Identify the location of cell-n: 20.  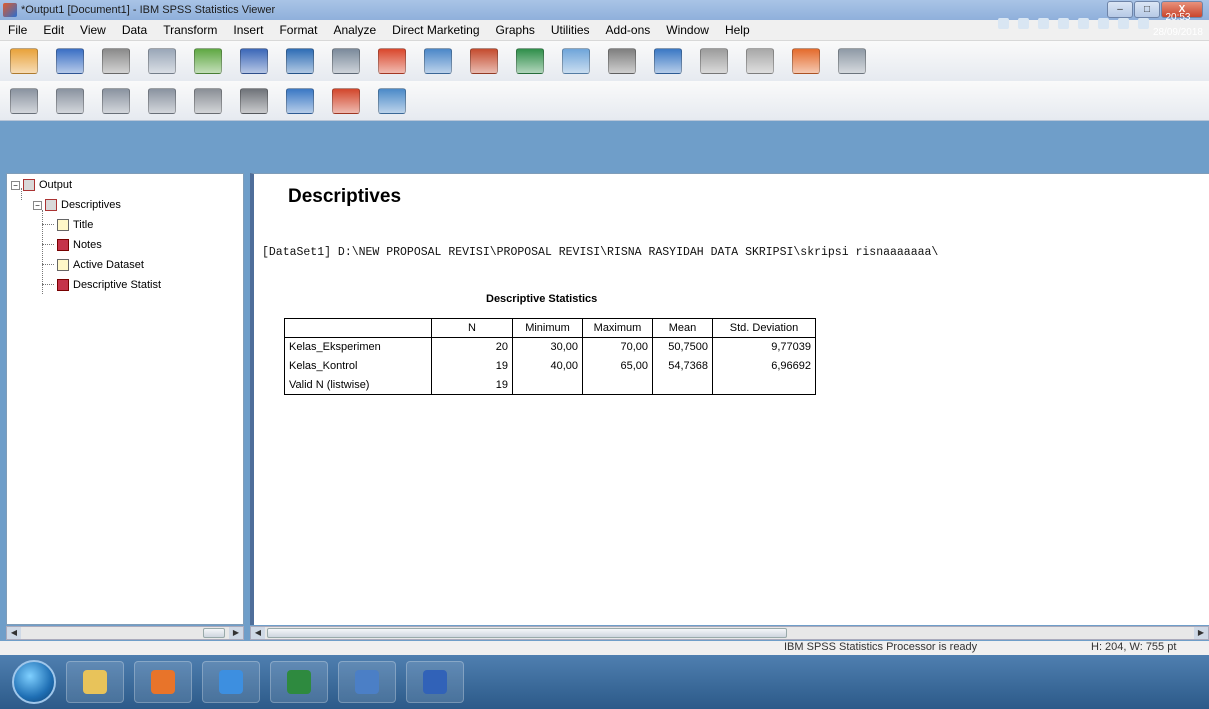
(472, 347).